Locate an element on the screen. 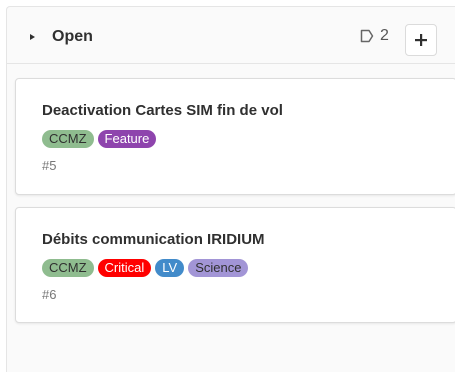 This screenshot has width=455, height=372. label-critical: Critical is located at coordinates (124, 268).